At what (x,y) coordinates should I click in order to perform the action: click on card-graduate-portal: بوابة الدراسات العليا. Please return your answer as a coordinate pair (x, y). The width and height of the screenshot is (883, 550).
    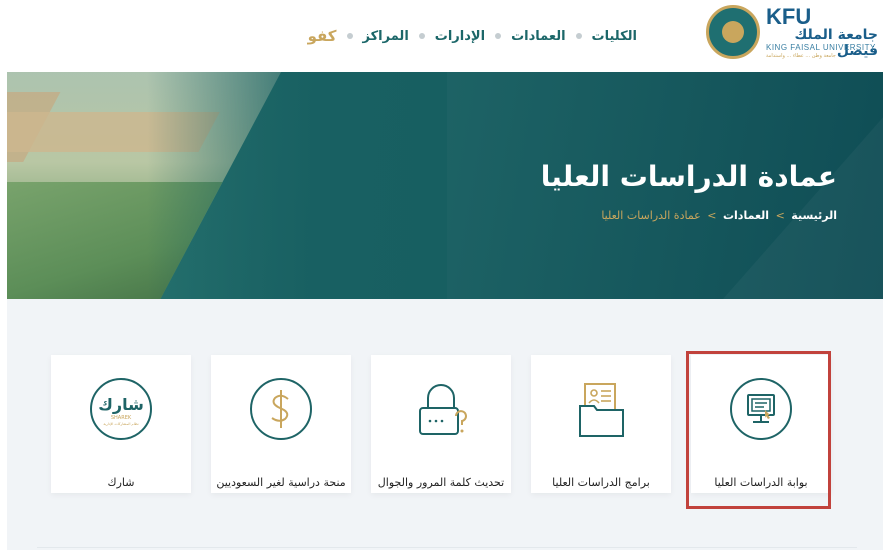
    Looking at the image, I should click on (761, 424).